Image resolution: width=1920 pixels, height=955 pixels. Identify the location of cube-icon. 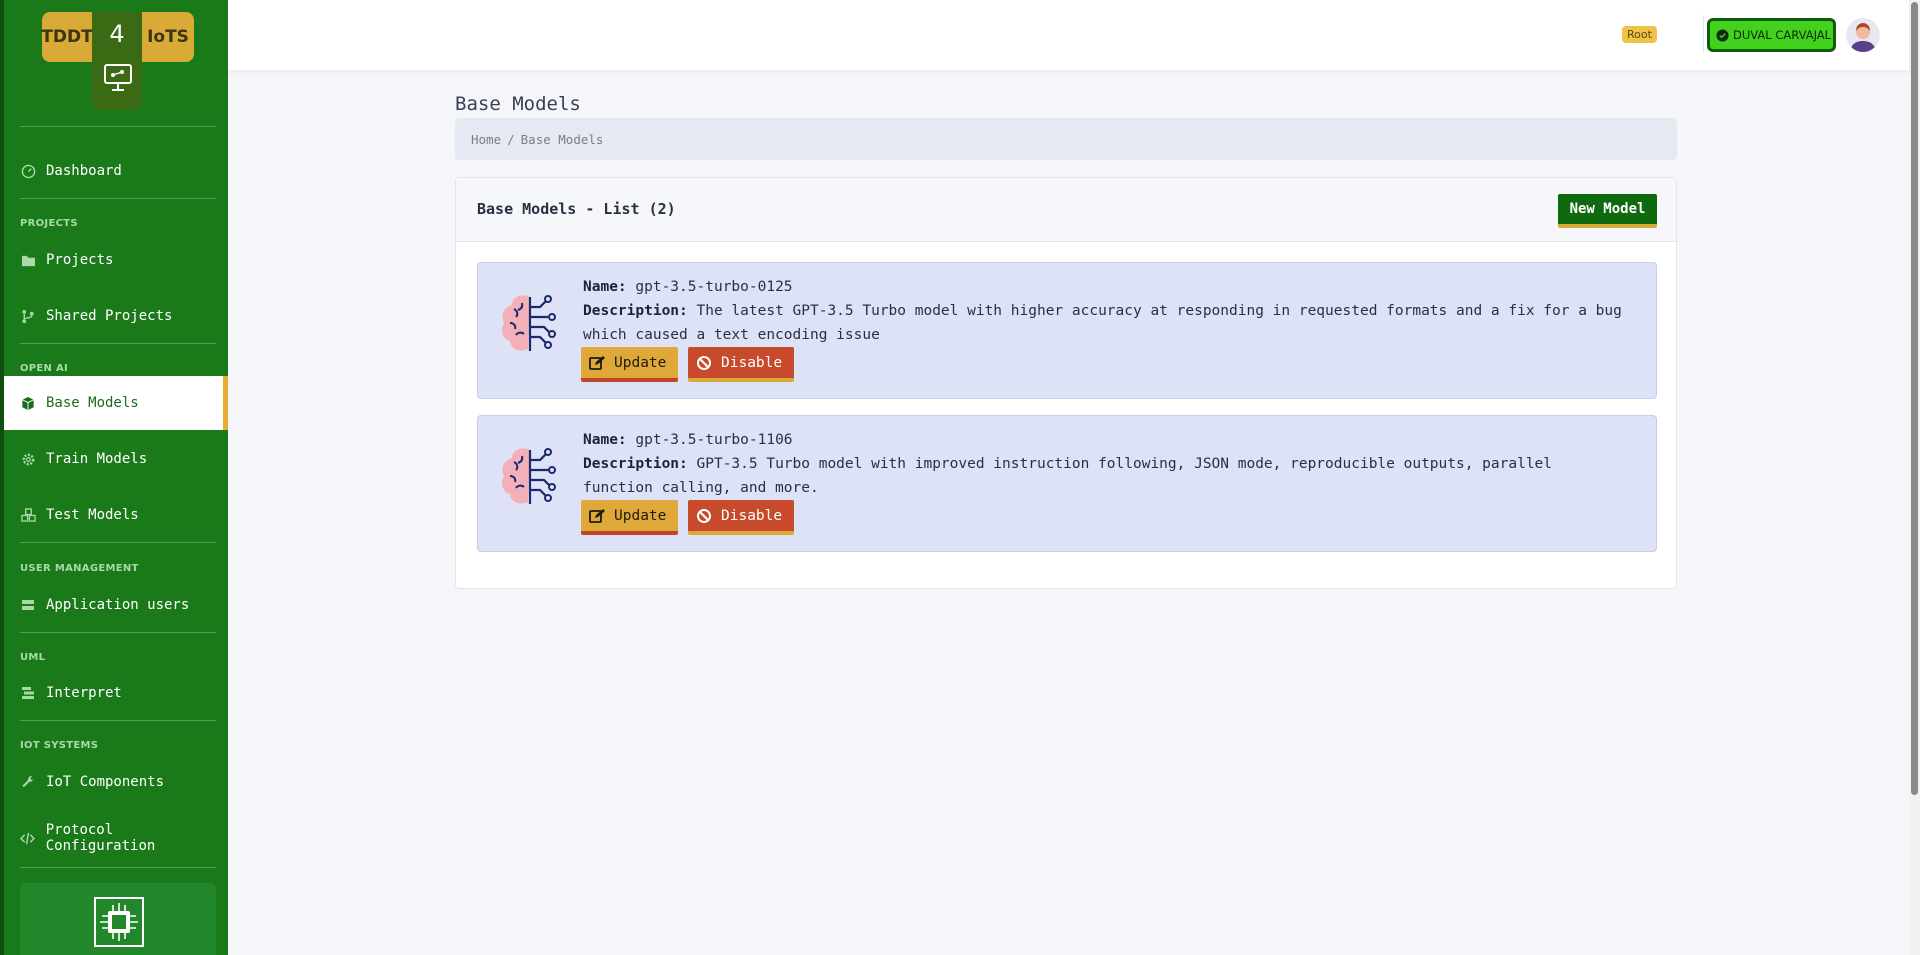
(28, 403).